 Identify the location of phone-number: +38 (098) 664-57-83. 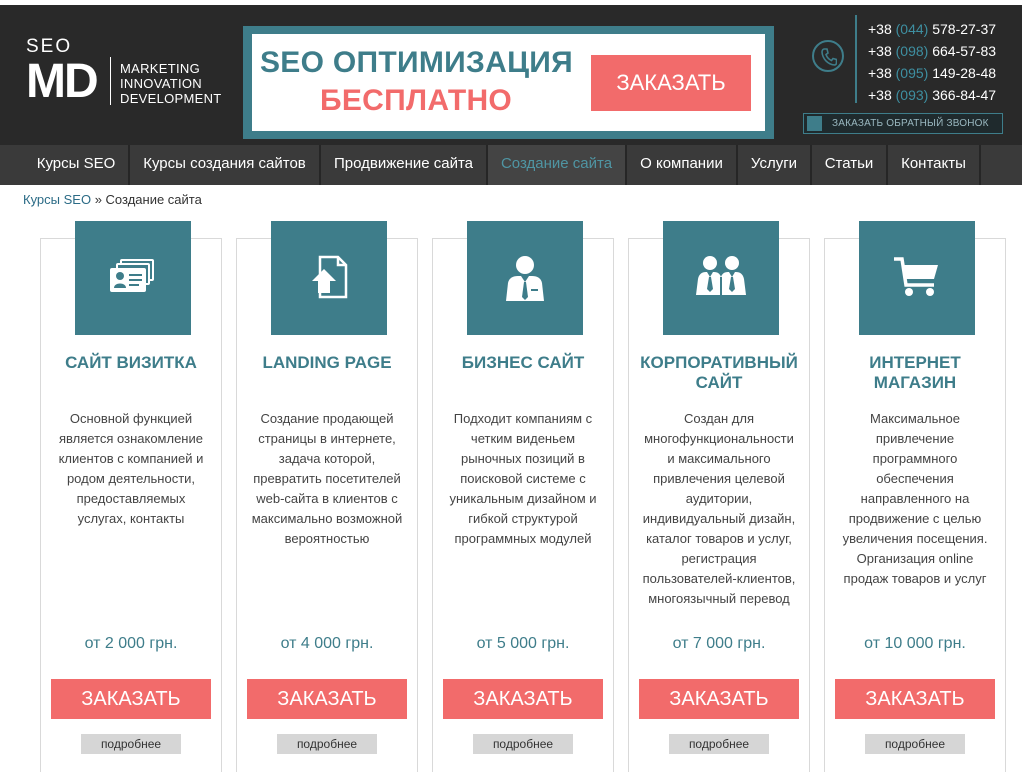
(932, 51).